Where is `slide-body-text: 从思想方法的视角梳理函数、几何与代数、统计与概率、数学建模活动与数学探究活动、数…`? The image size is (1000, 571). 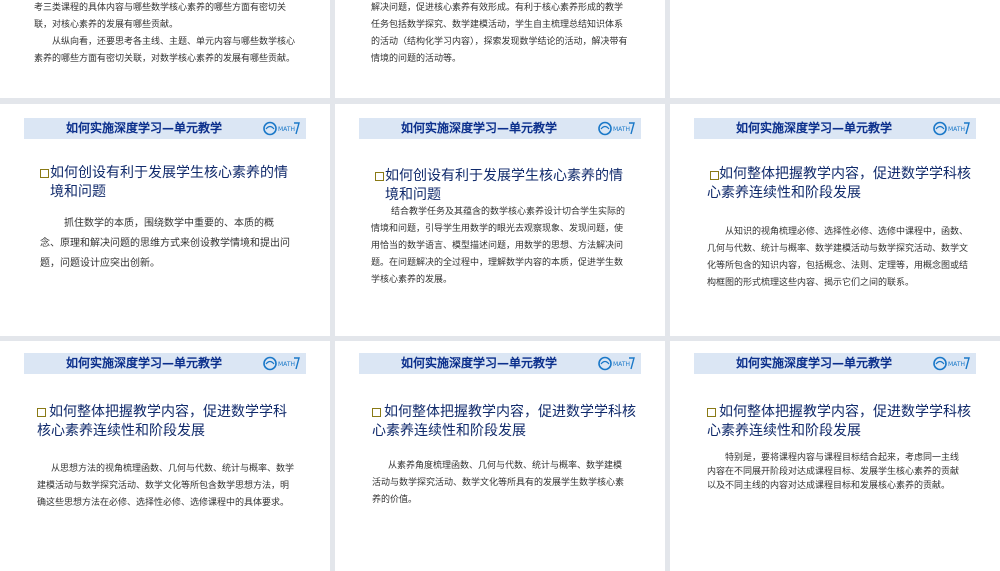
slide-body-text: 从思想方法的视角梳理函数、几何与代数、统计与概率、数学建模活动与数学探究活动、数… is located at coordinates (166, 486).